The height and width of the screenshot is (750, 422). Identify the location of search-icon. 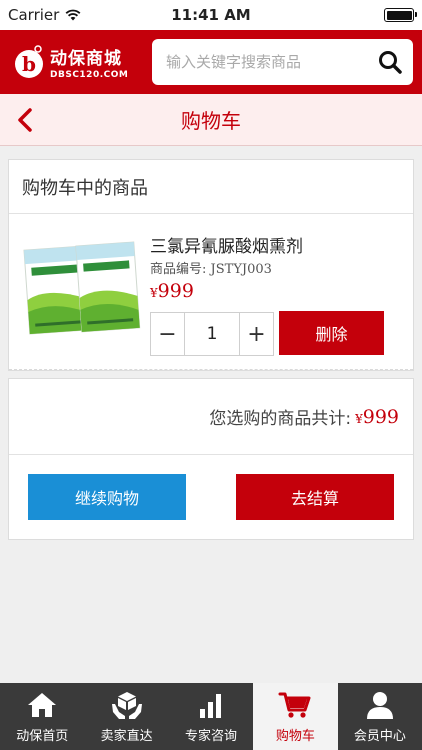
(390, 62).